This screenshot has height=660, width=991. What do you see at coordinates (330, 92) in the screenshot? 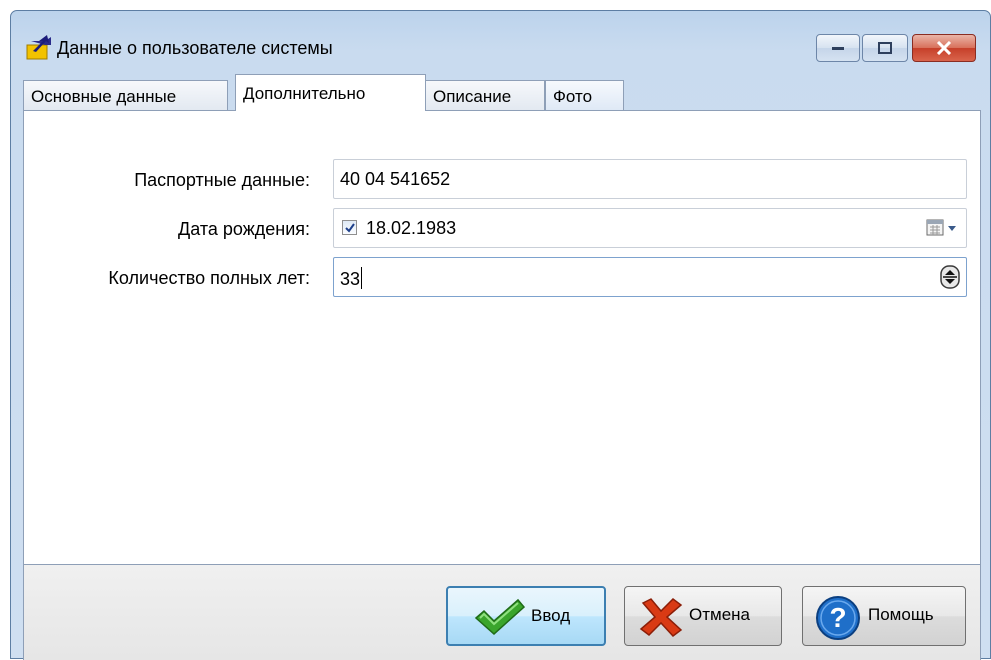
I see `tab-additional: Дополнительно` at bounding box center [330, 92].